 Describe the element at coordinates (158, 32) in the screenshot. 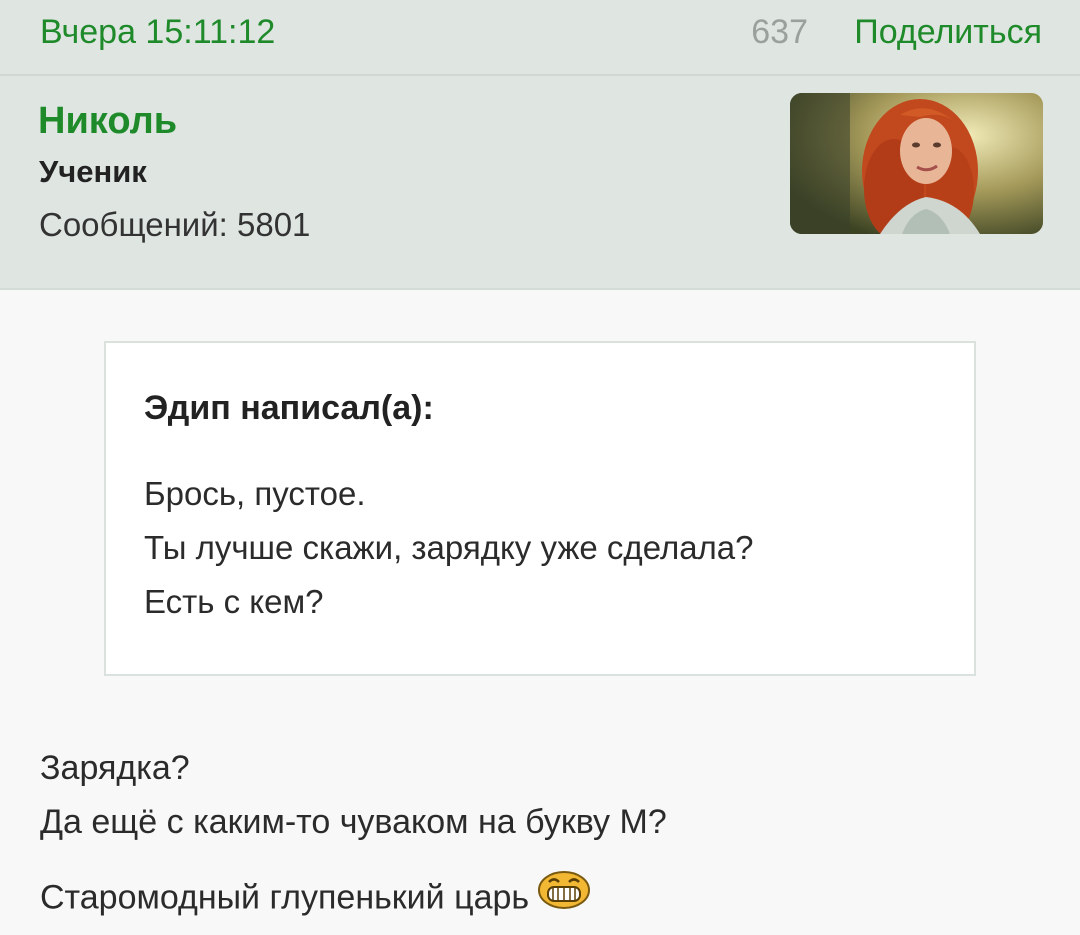

I see `post-timestamp: Вчера 15:11:12` at that location.